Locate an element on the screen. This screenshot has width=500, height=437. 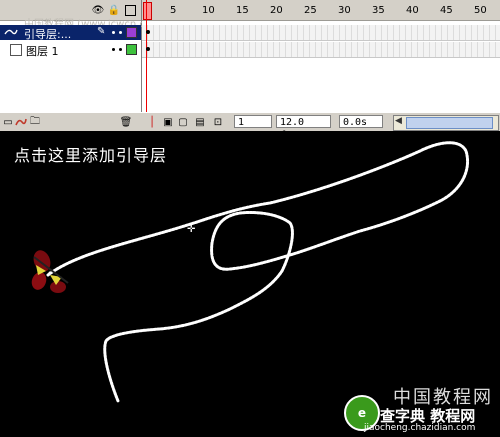
frame-ruler: 1 5 10 15 20 25 30 35 40 45 50 is located at coordinates (321, 10).